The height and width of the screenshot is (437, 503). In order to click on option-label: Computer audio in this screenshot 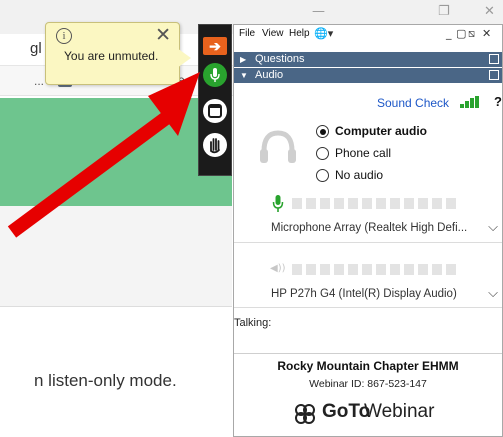, I will do `click(381, 131)`.